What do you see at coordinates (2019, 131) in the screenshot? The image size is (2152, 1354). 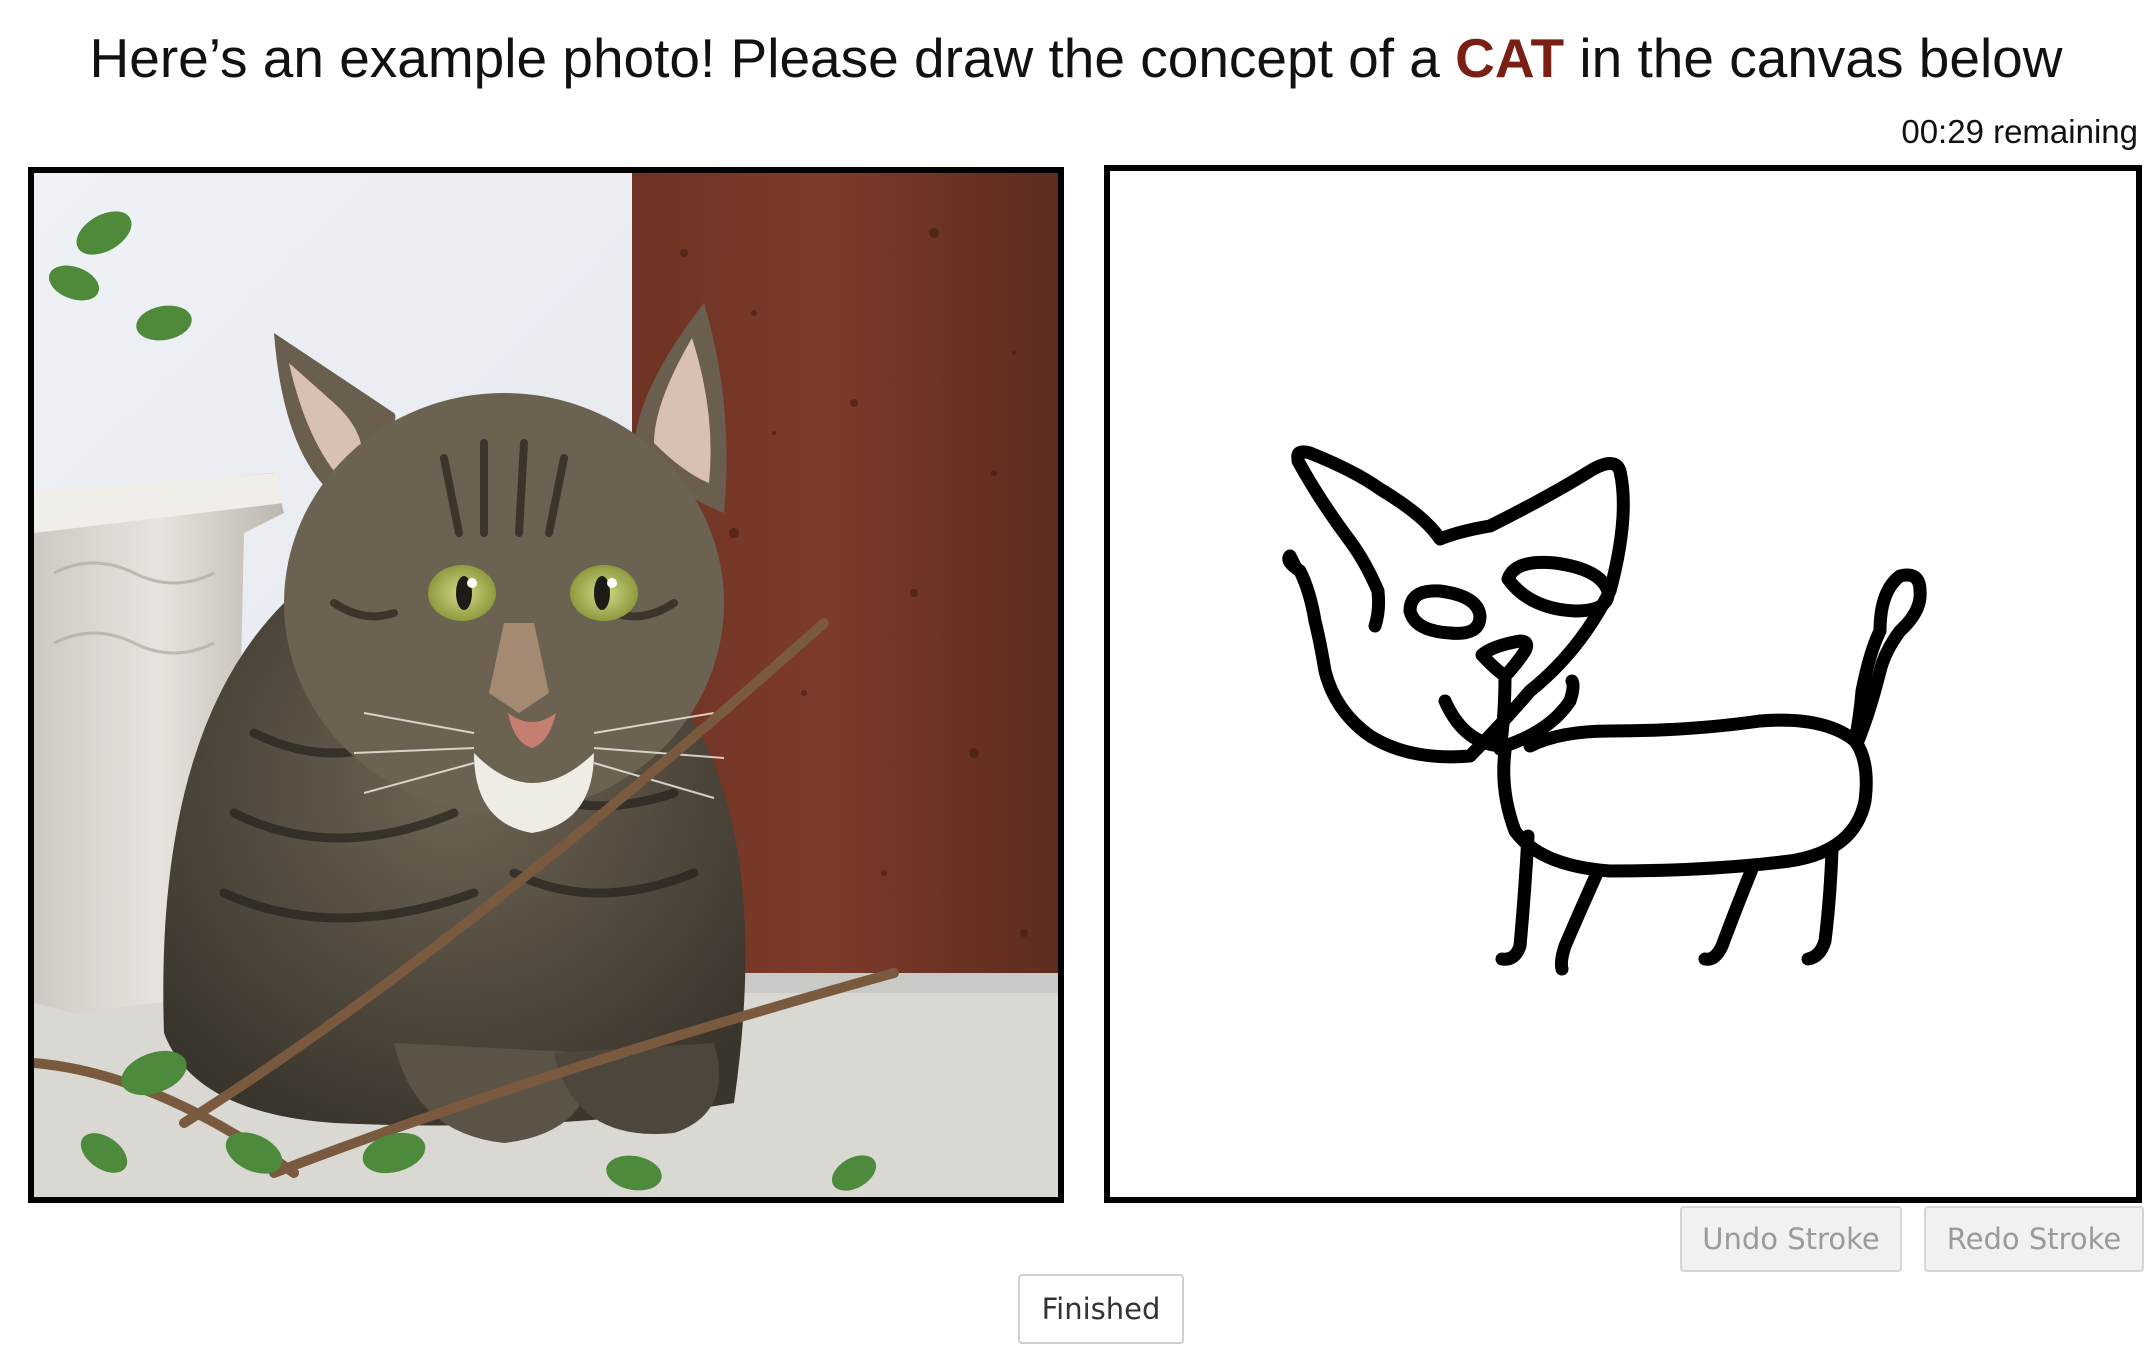 I see `countdown-timer: 00:29 remaining` at bounding box center [2019, 131].